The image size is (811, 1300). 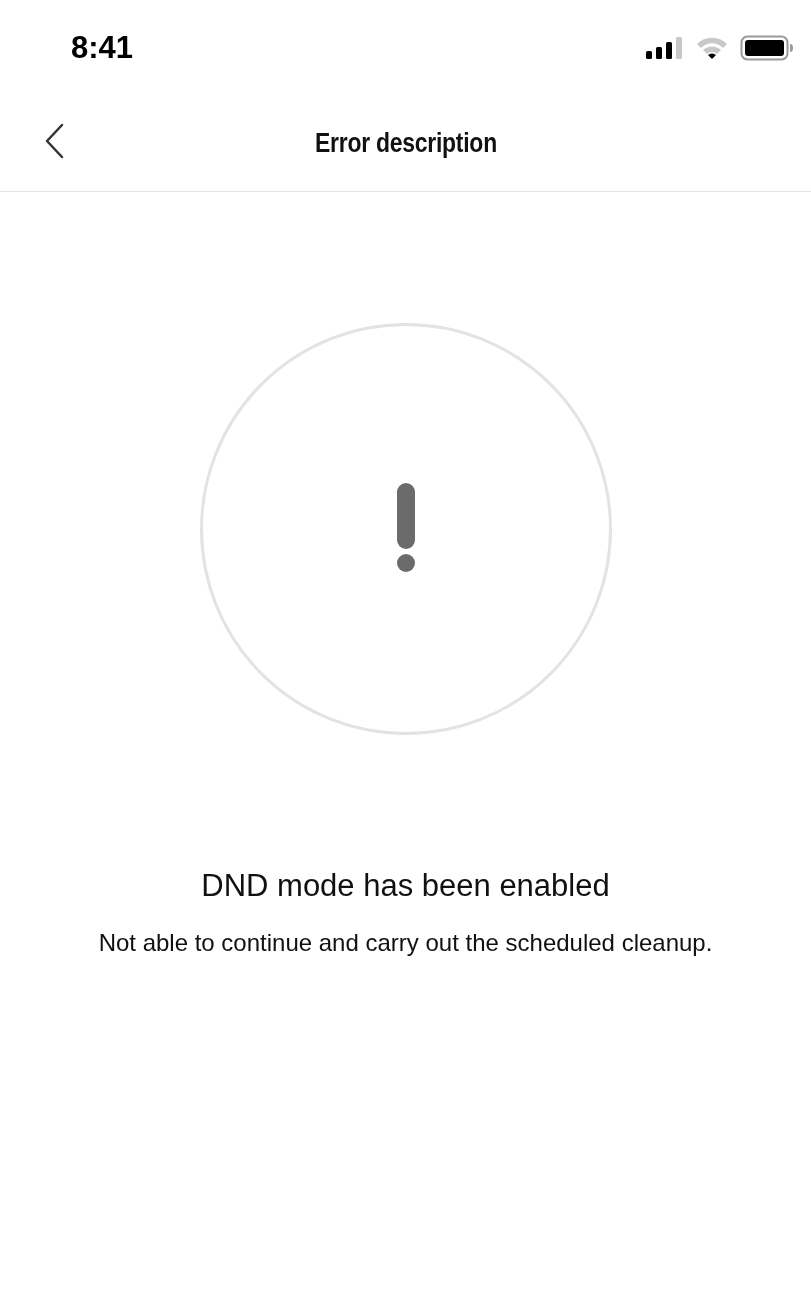 What do you see at coordinates (405, 886) in the screenshot?
I see `error-title: DND mode has been enabled` at bounding box center [405, 886].